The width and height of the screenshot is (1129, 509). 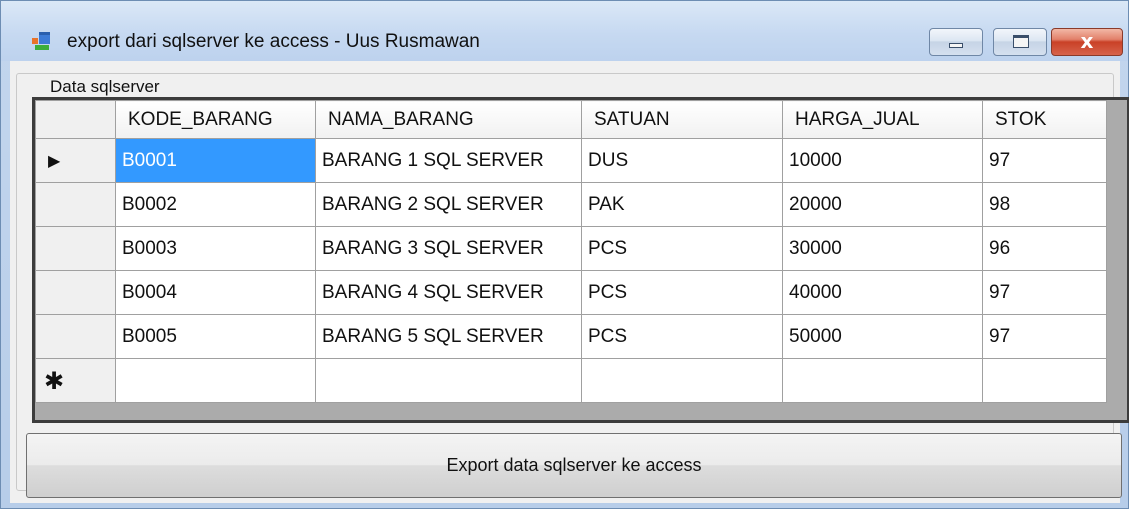 What do you see at coordinates (75, 119) in the screenshot?
I see `top-left-header-cell` at bounding box center [75, 119].